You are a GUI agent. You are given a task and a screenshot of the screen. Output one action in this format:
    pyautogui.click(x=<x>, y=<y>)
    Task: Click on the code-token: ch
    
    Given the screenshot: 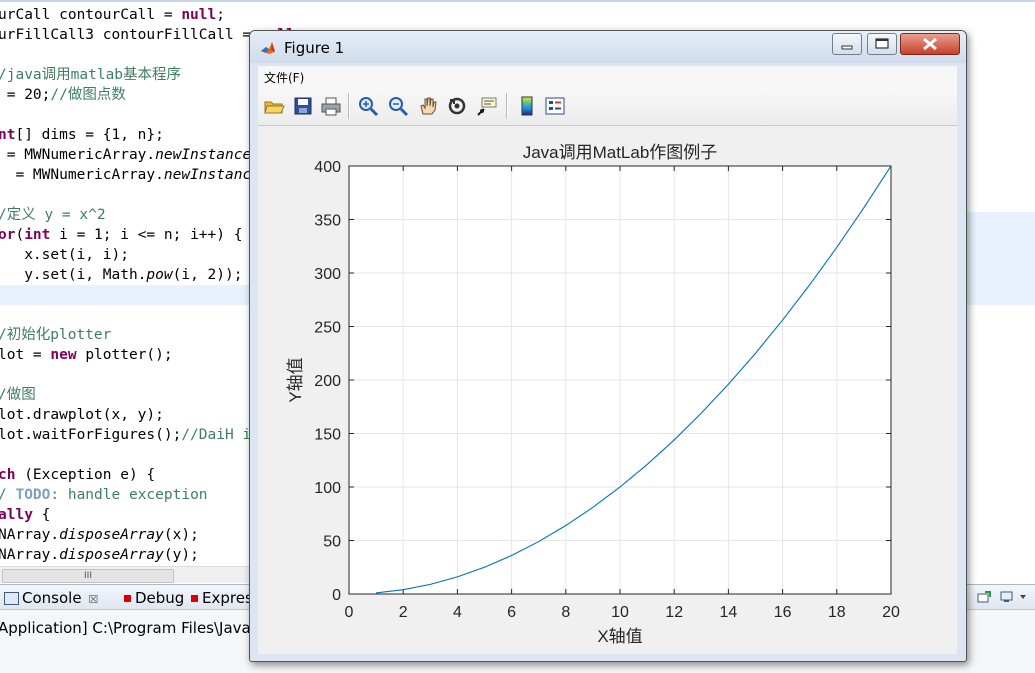 What is the action you would take?
    pyautogui.click(x=8, y=475)
    